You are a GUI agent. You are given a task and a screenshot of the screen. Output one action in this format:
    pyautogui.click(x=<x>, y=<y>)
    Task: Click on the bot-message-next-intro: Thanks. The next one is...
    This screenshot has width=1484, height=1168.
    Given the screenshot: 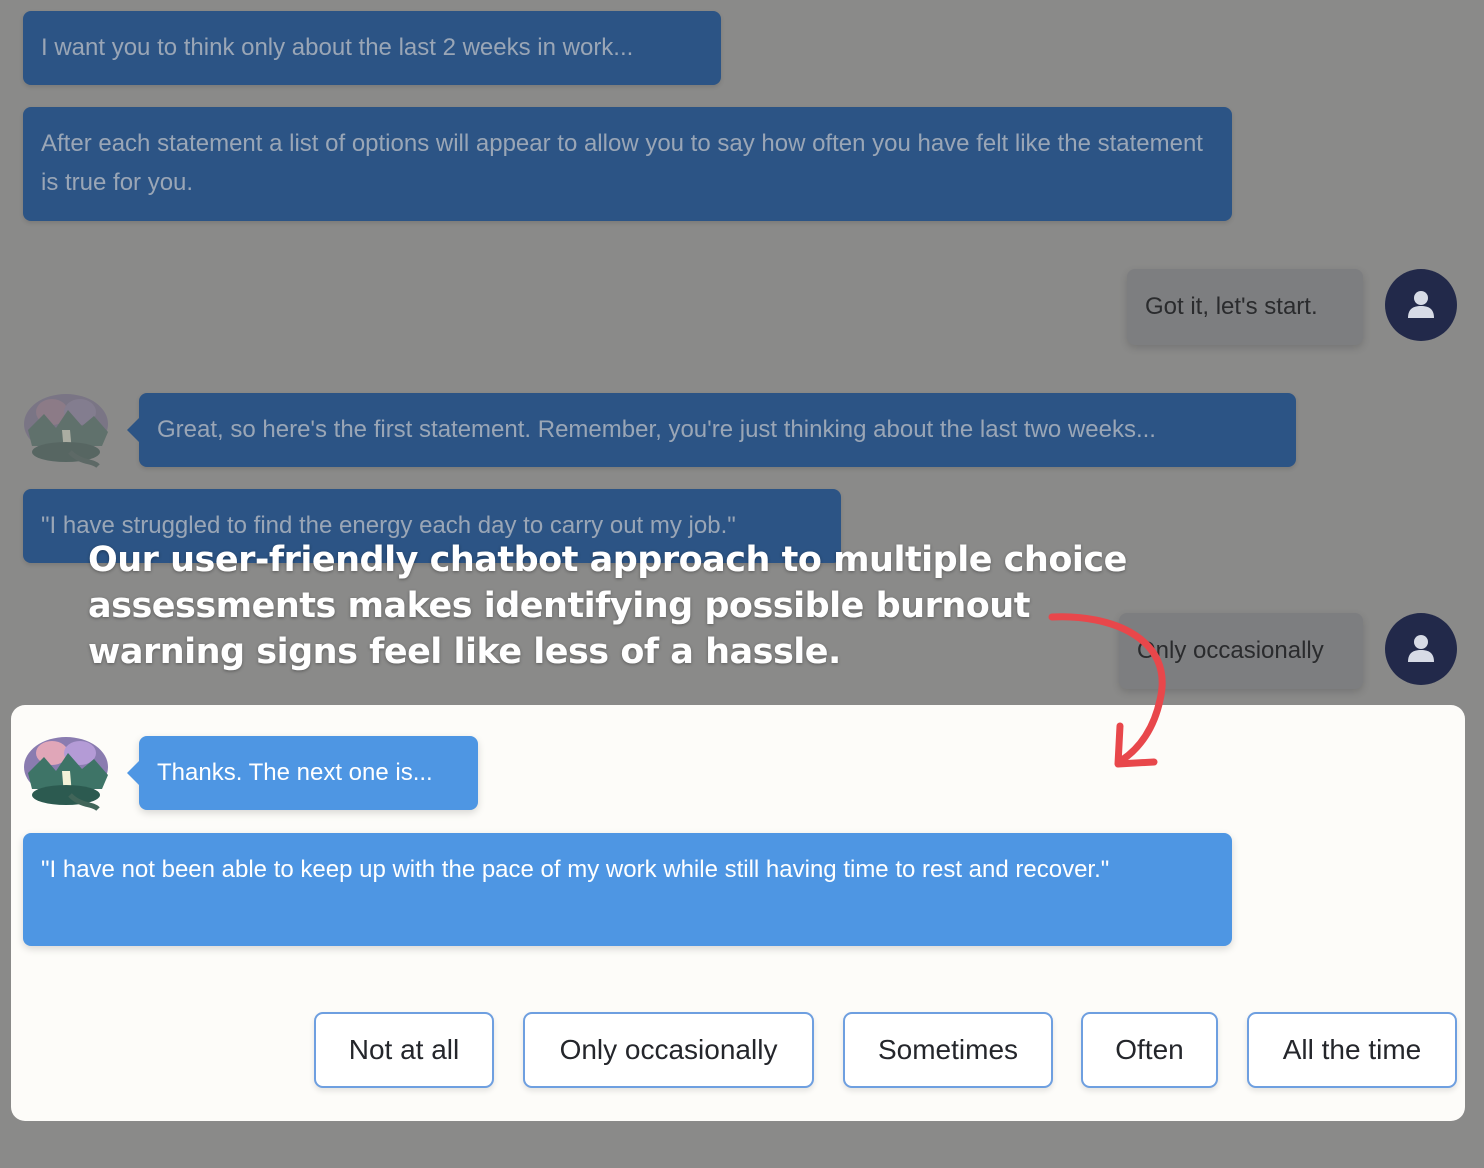 What is the action you would take?
    pyautogui.click(x=302, y=773)
    